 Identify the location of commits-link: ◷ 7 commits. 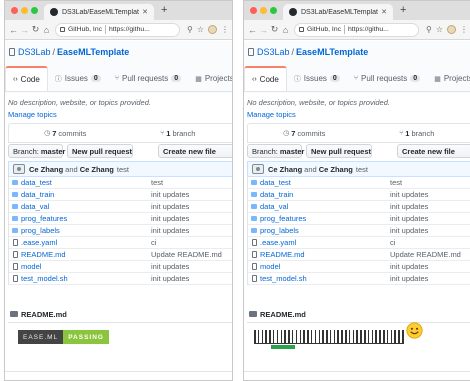
(304, 133).